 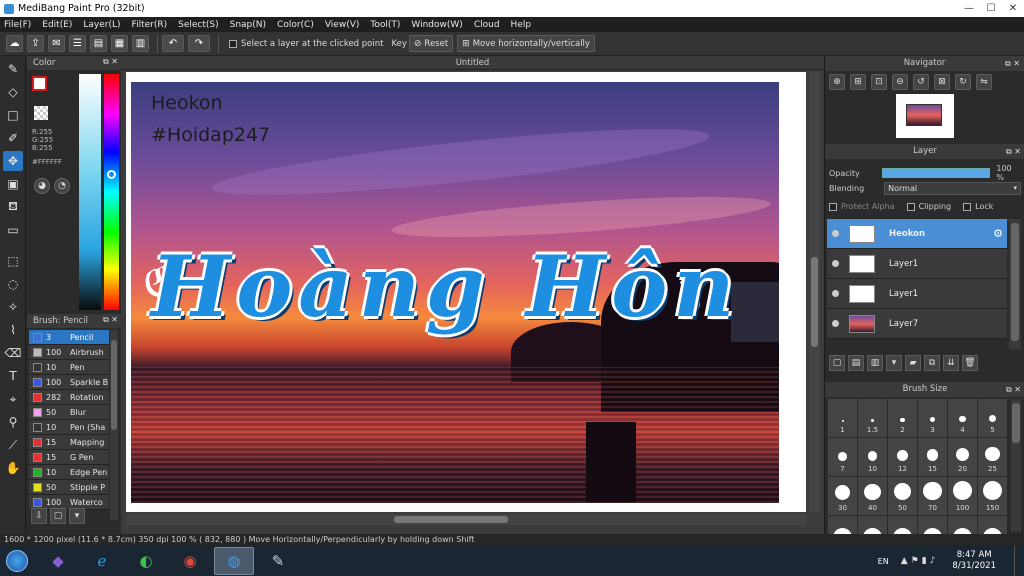 I want to click on brush-size-cell: 3, so click(x=932, y=418).